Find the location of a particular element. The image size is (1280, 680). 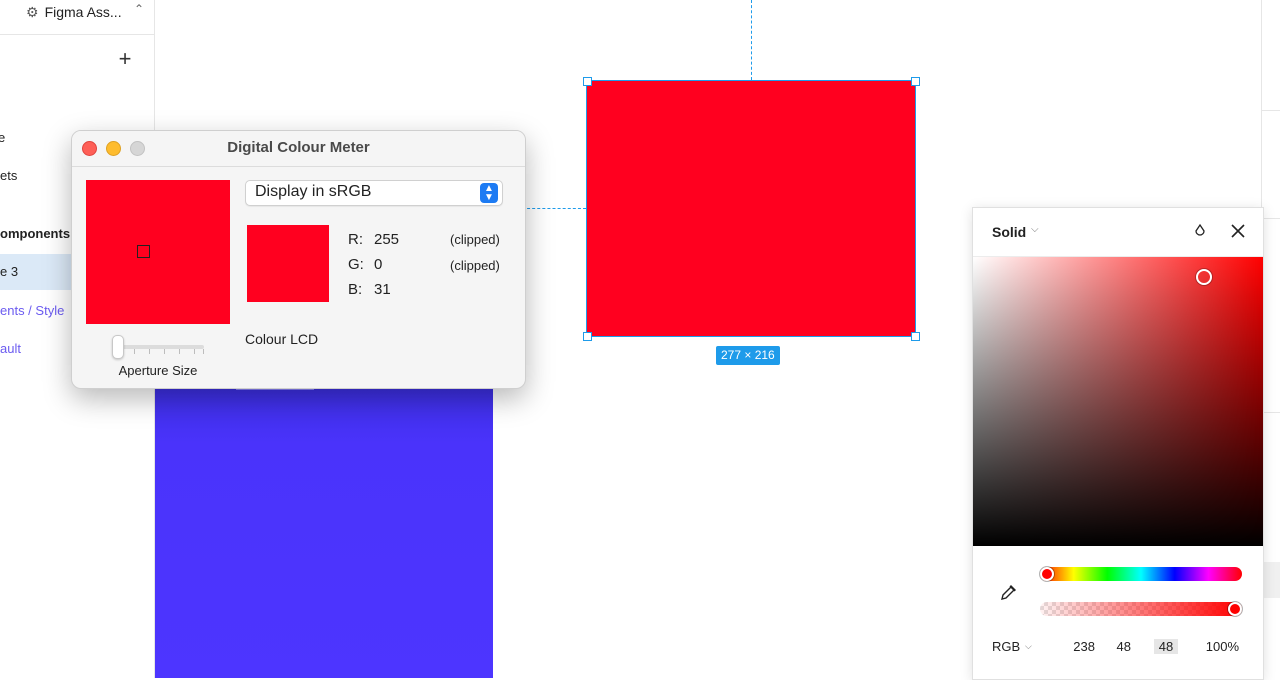

aperture-slider-knob is located at coordinates (118, 347).